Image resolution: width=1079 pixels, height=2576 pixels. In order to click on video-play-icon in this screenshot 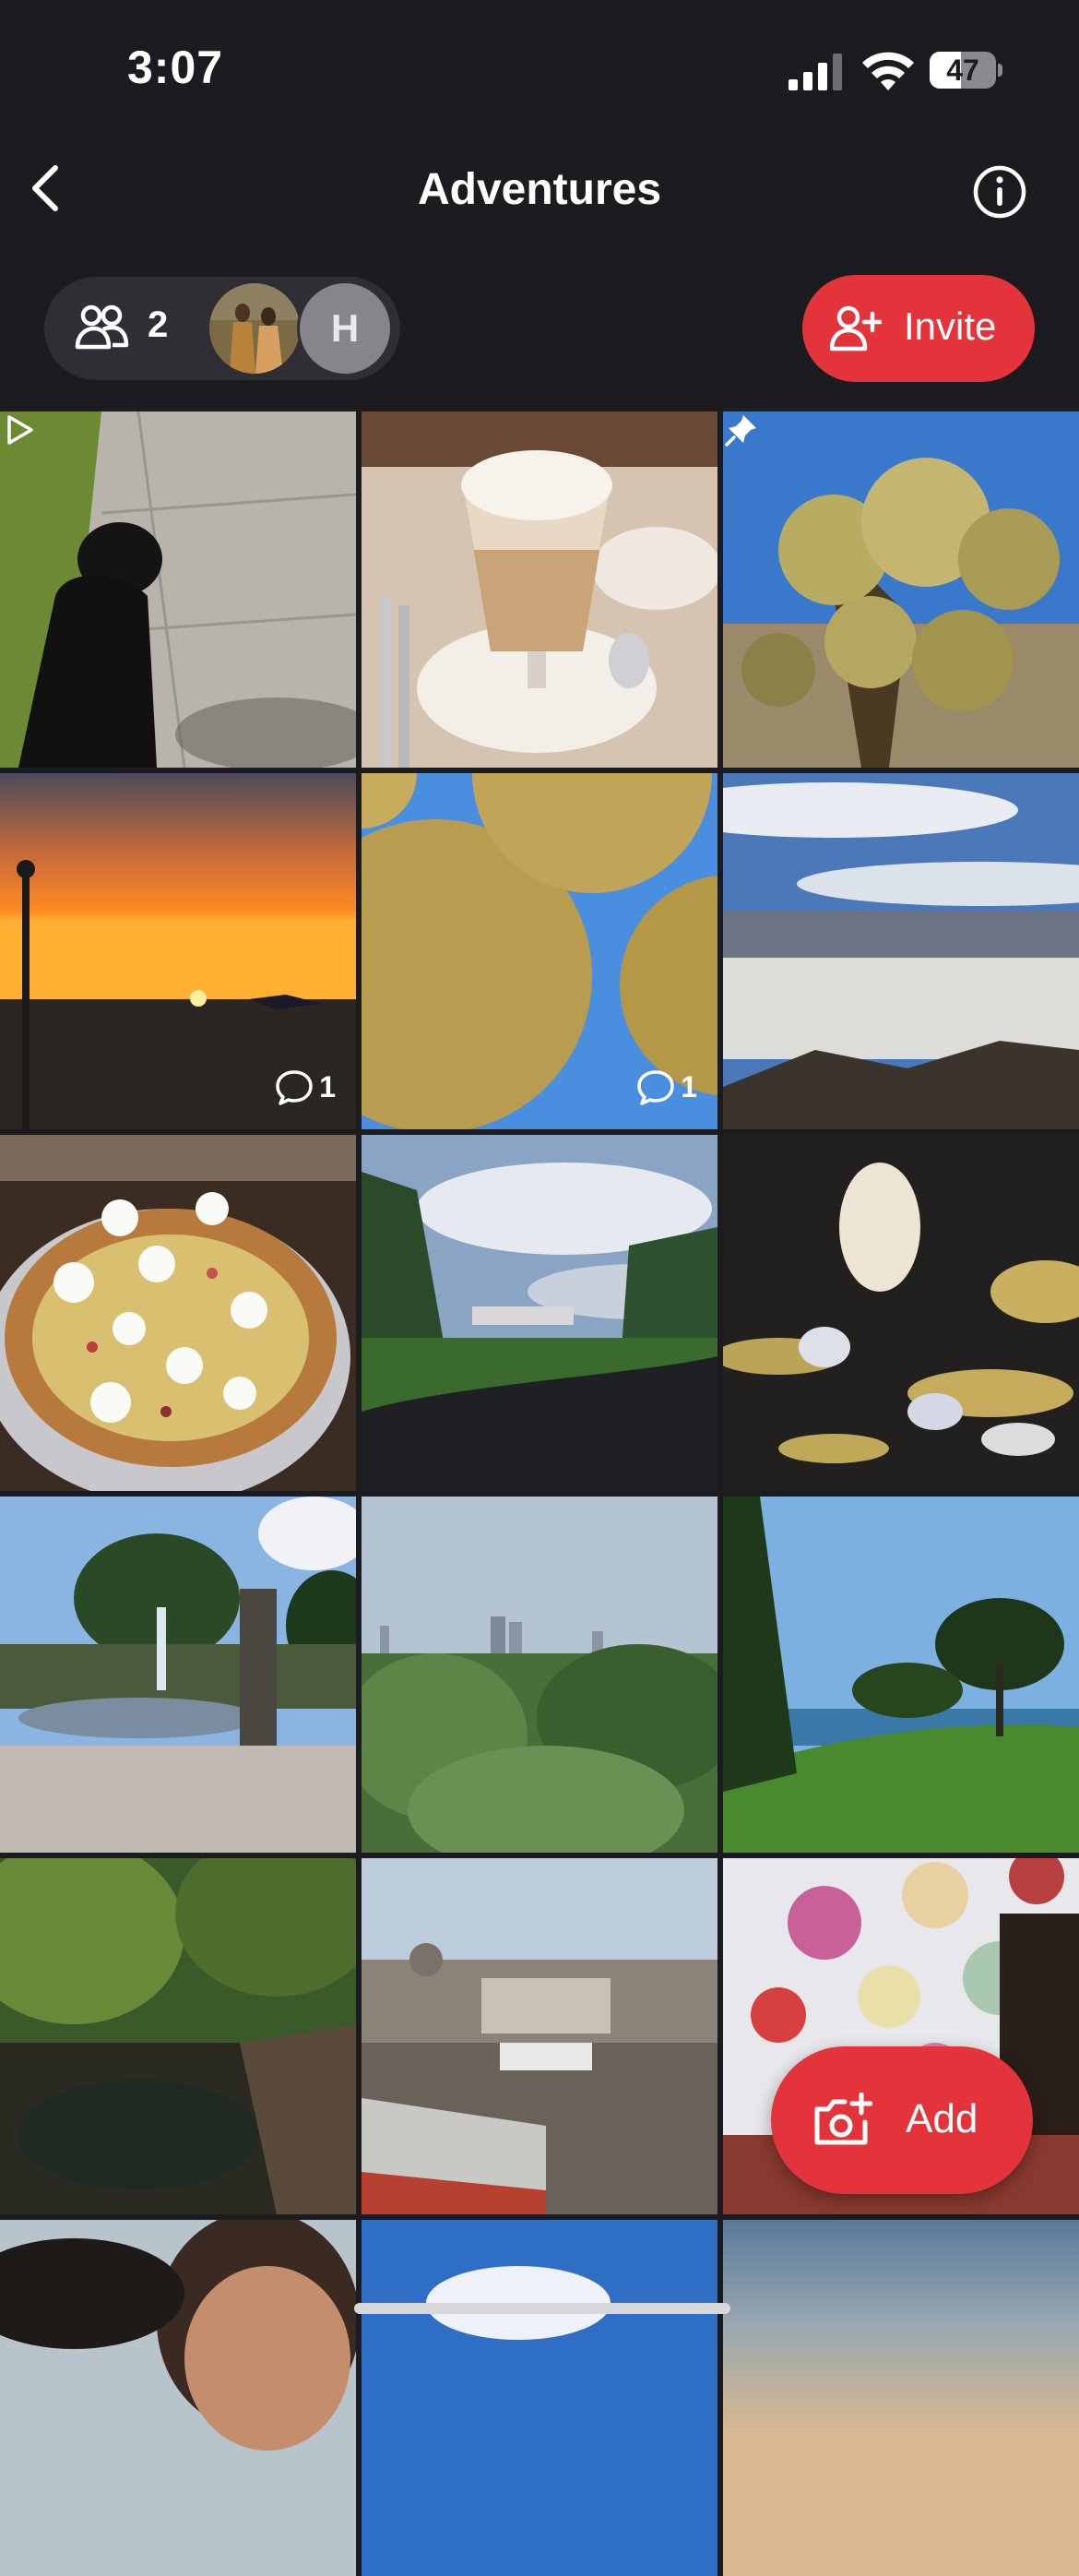, I will do `click(20, 430)`.